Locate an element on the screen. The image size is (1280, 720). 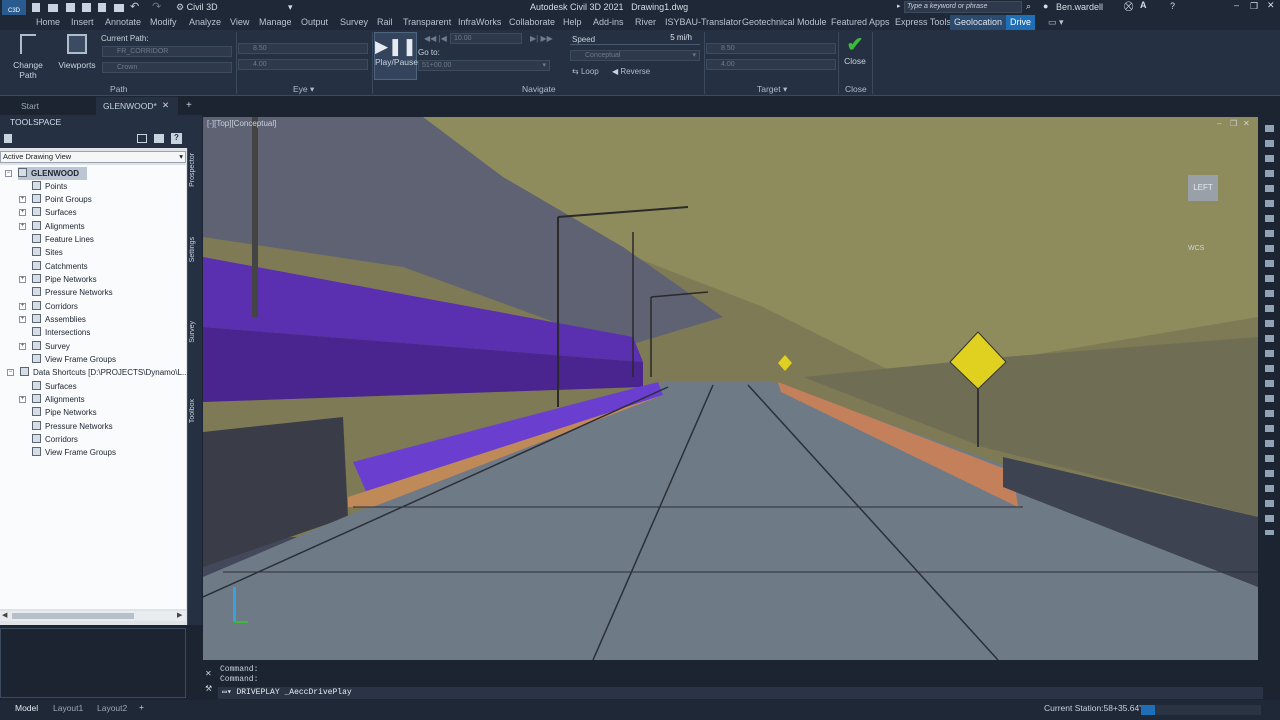
tree-item-pipe-networks: + Pipe Networks is located at coordinates (58, 279).